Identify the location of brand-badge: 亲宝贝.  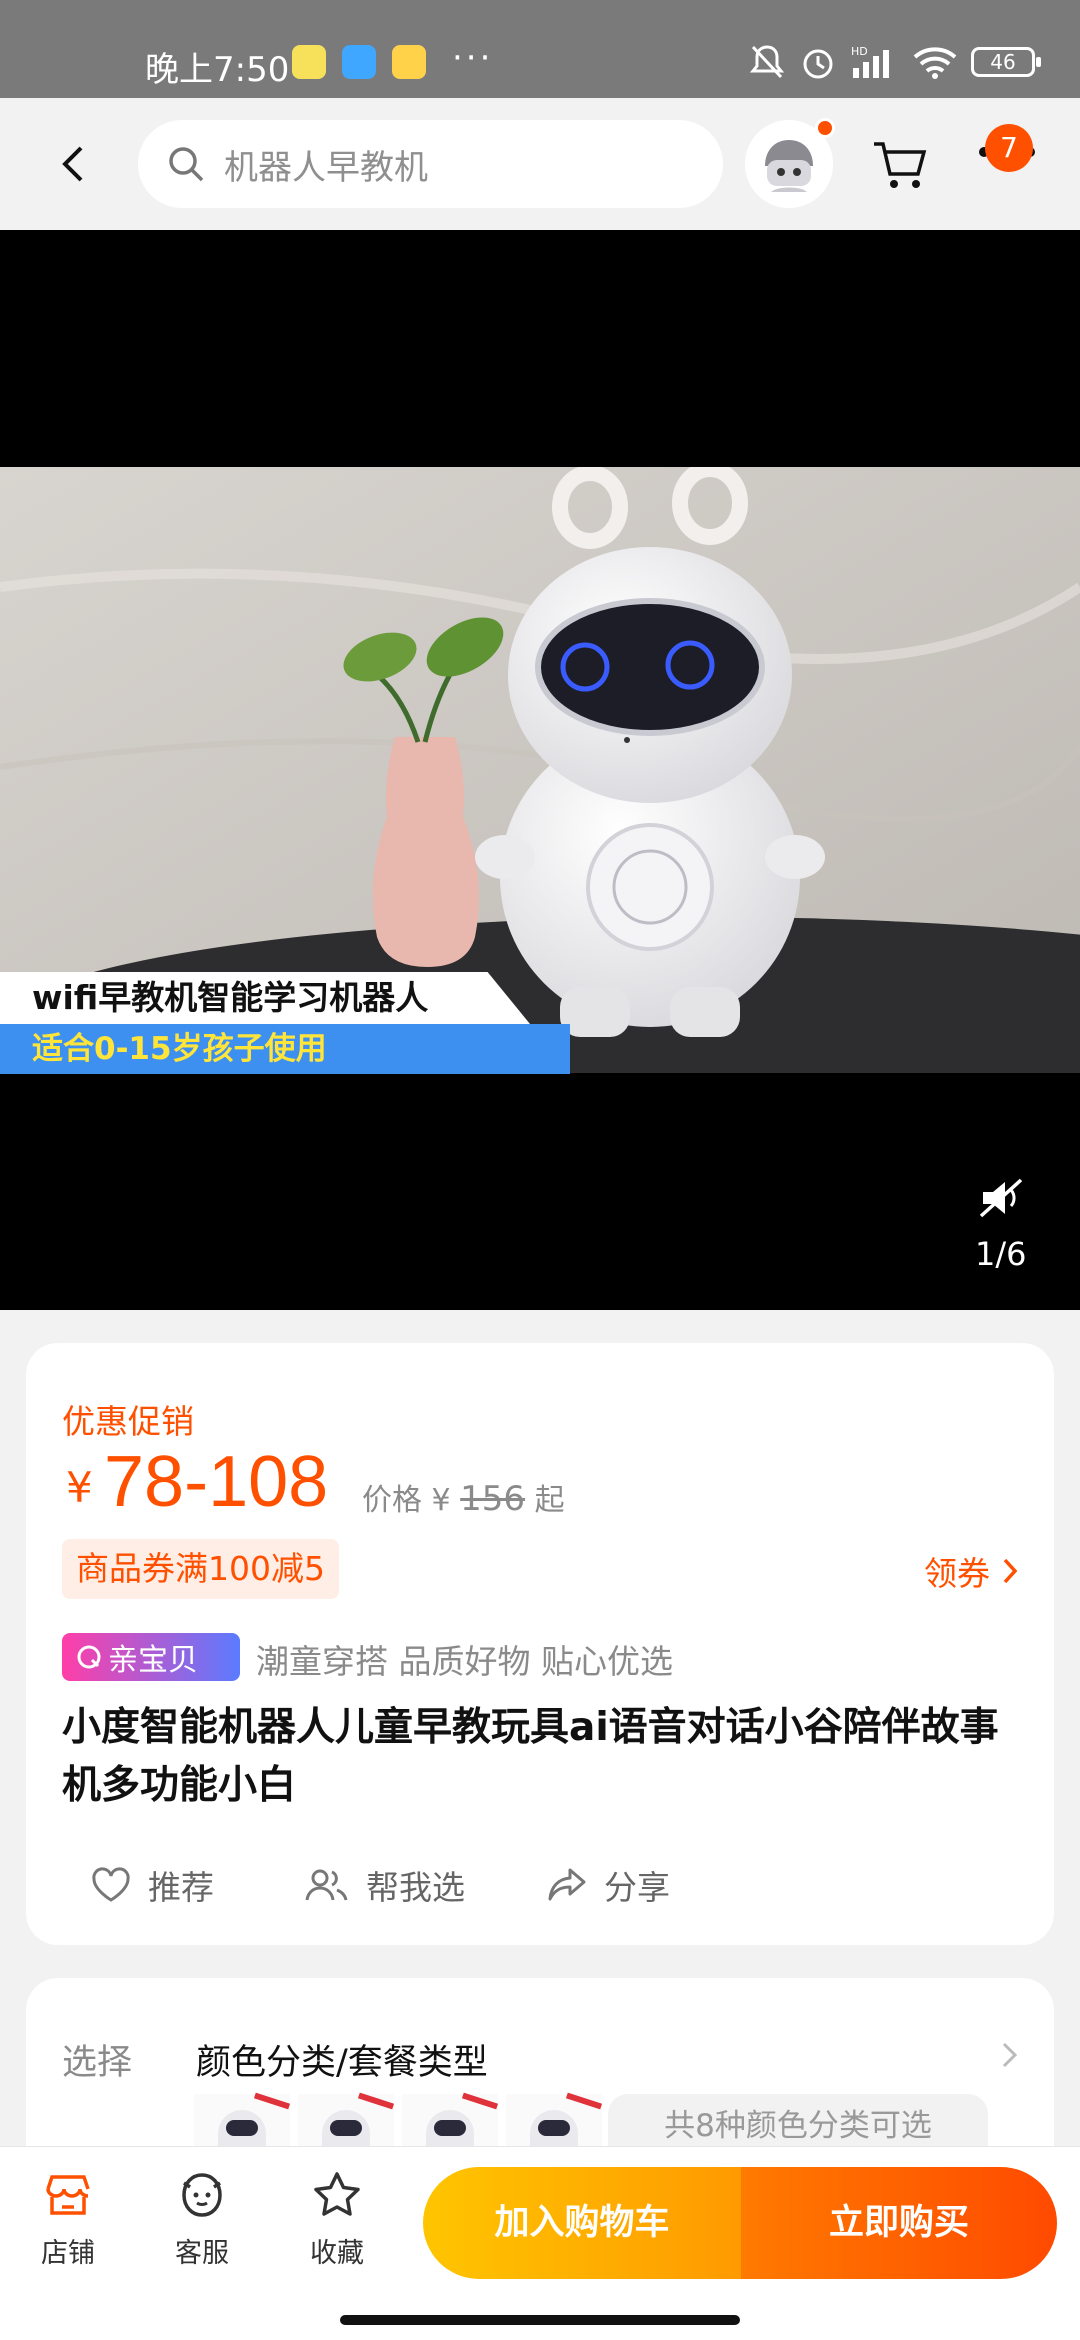
(151, 1657).